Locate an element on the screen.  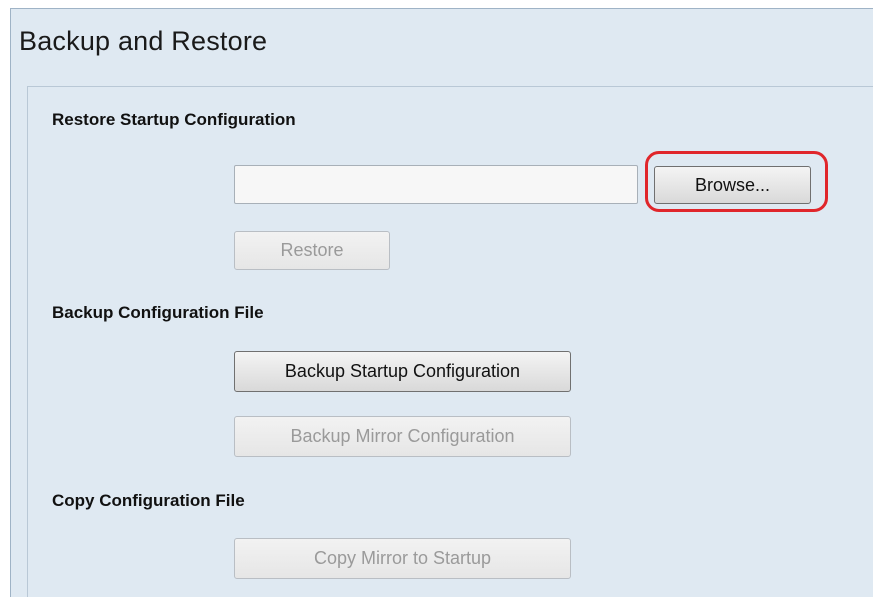
backup-startup-configuration-button: Backup Startup Configuration is located at coordinates (402, 371).